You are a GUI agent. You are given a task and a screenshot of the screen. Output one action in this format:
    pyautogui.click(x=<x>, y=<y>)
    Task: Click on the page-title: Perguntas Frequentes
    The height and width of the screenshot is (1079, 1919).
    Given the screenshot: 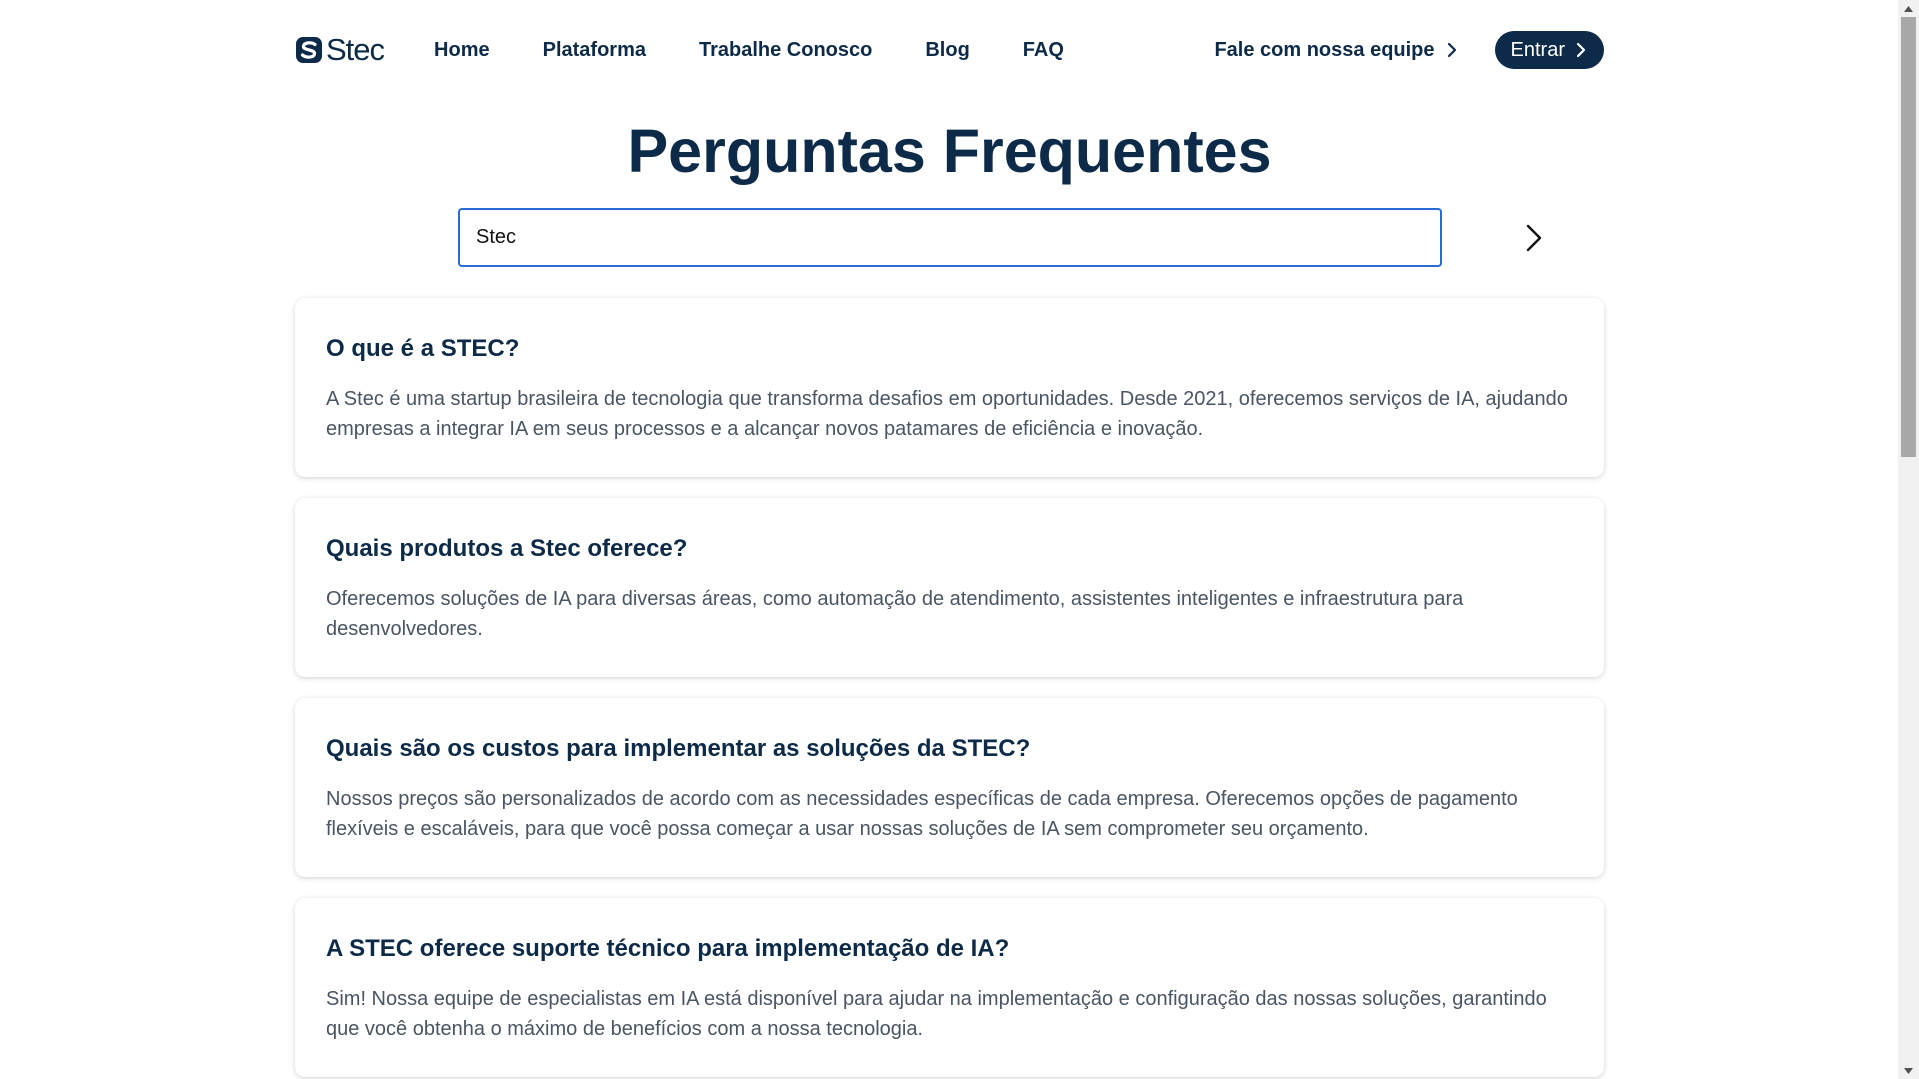 What is the action you would take?
    pyautogui.click(x=949, y=151)
    